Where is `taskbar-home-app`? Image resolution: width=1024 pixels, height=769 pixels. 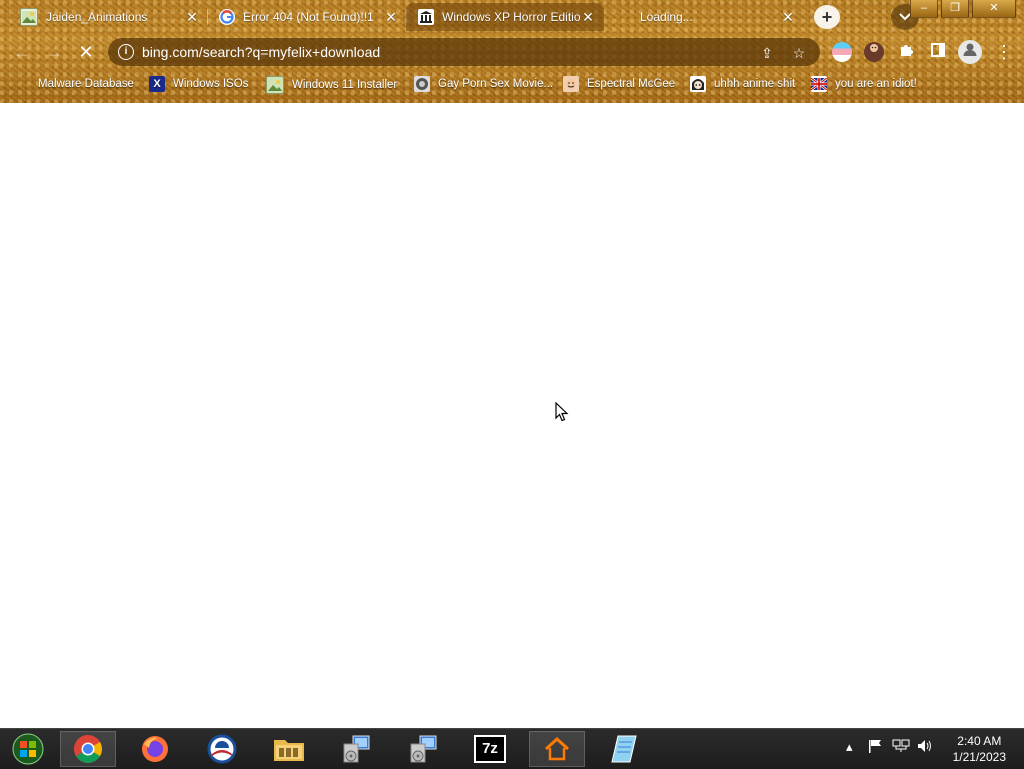
taskbar-home-app is located at coordinates (557, 749).